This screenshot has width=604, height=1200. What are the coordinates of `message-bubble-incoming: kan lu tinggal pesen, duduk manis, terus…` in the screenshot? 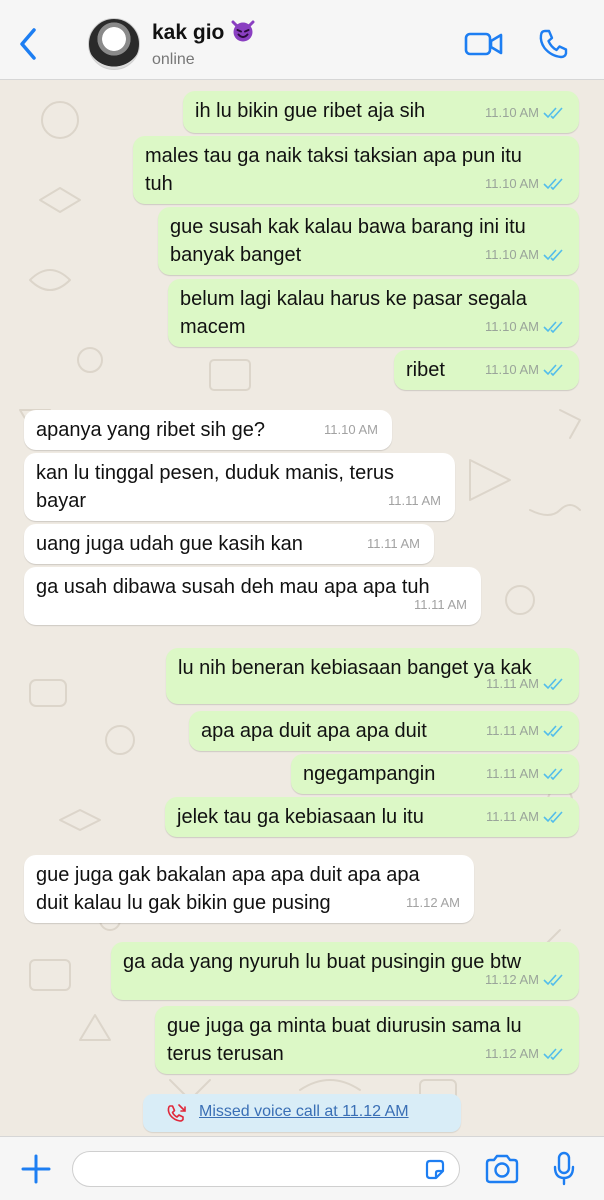 It's located at (239, 487).